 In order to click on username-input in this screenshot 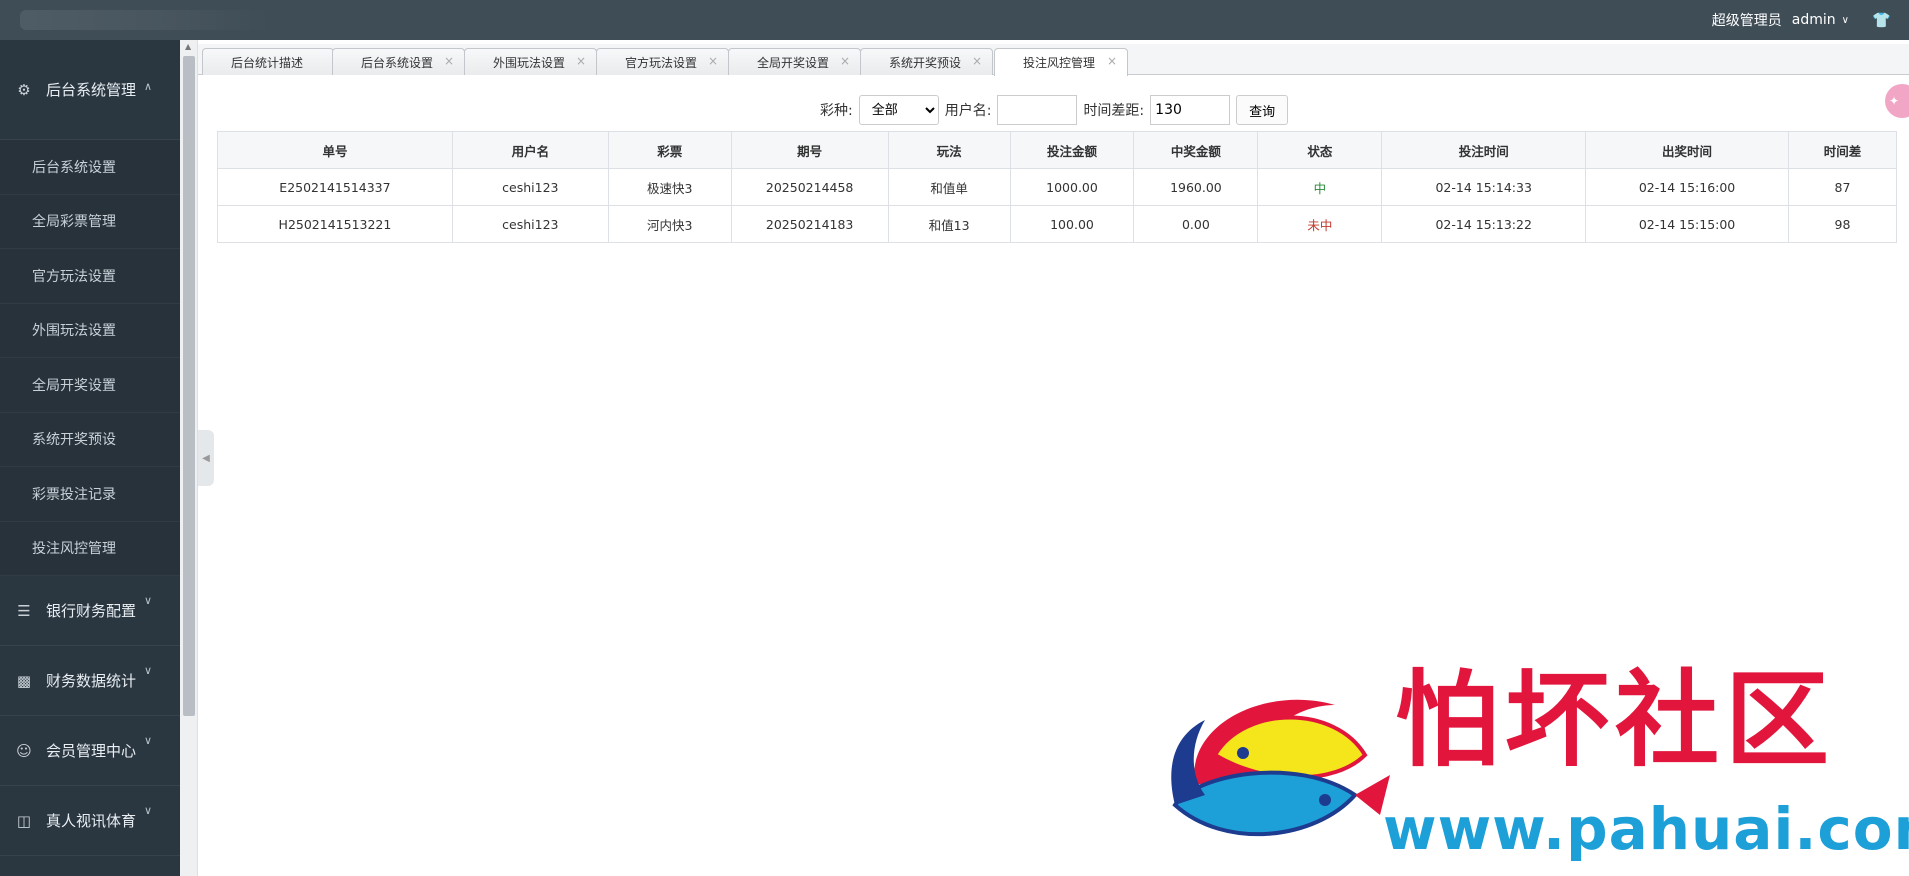, I will do `click(1037, 110)`.